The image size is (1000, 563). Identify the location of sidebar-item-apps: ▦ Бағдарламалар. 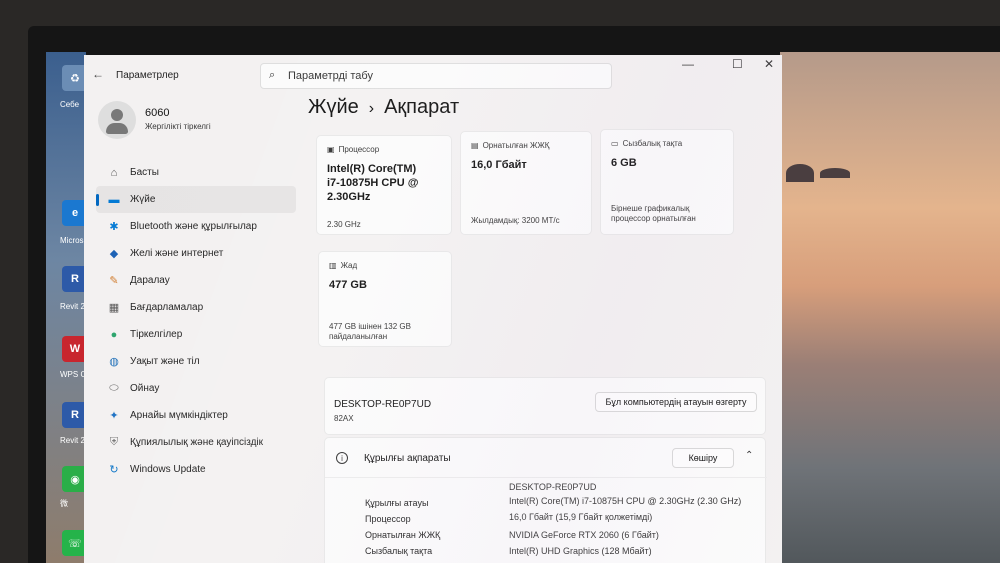
(196, 307).